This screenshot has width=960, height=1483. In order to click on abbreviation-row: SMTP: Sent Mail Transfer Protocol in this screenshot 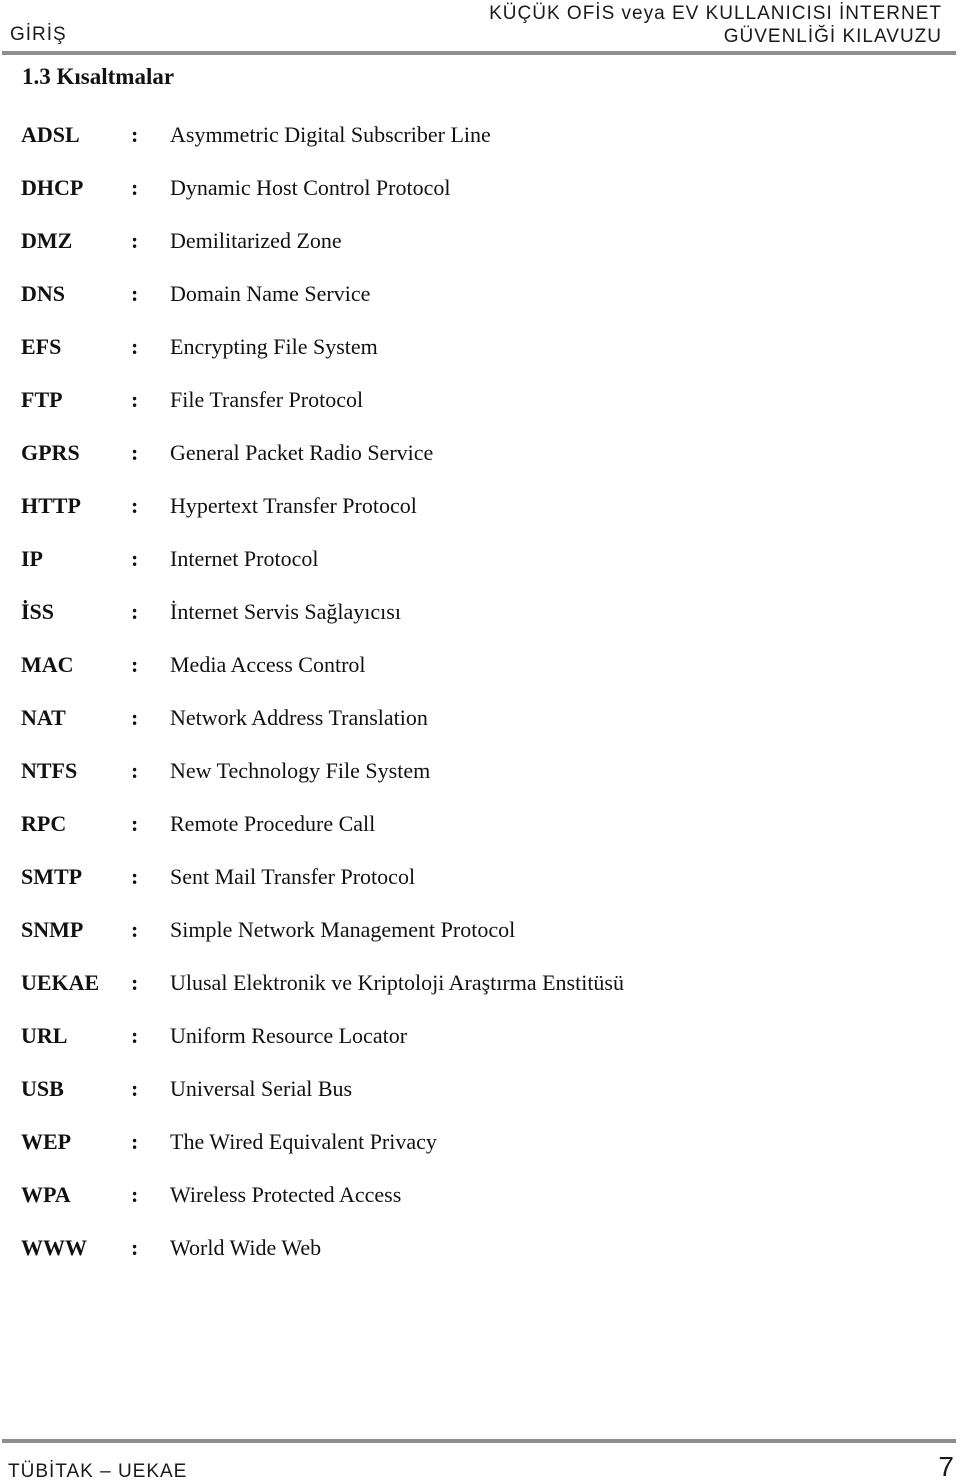, I will do `click(480, 886)`.